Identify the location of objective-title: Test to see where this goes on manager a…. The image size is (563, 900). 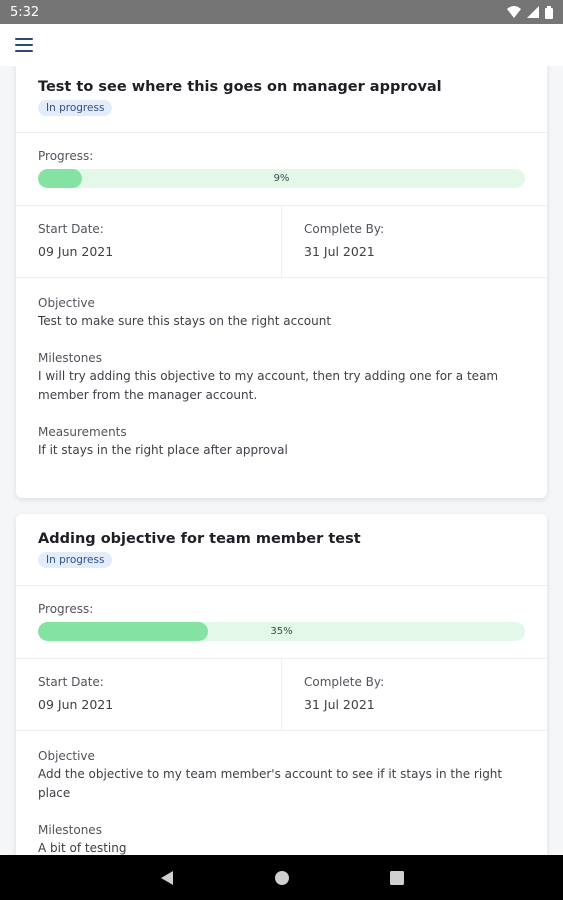
(240, 87).